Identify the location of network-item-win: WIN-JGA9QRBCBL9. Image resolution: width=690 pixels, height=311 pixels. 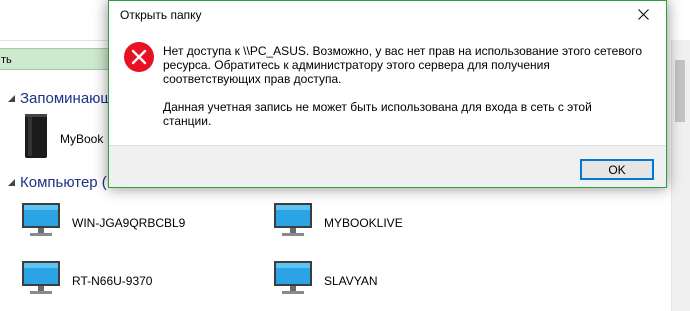
(102, 222).